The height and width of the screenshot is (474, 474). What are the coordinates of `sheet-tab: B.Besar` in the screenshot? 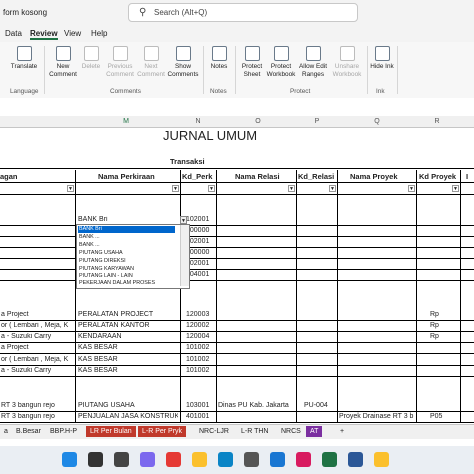 It's located at (28, 431).